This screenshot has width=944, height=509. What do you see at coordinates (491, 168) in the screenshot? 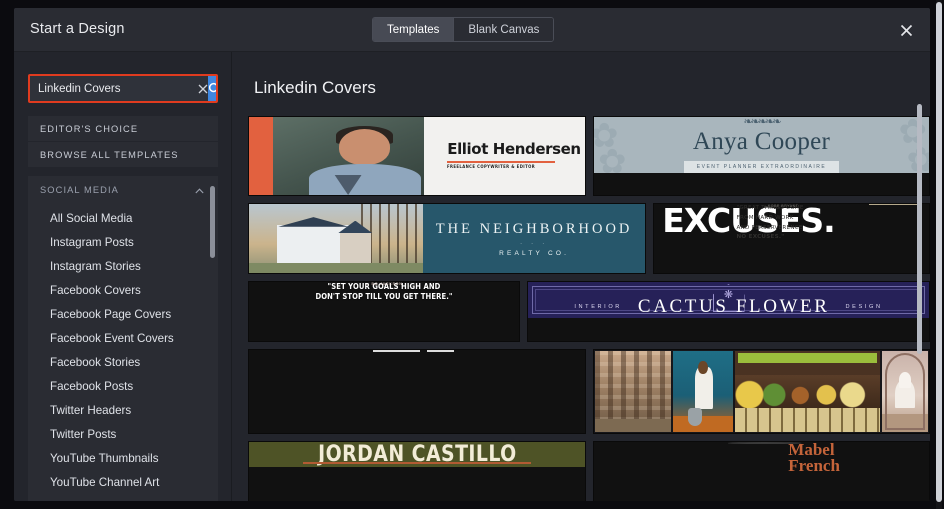
I see `template-subtitle: FREELANCE COPYWRITER & EDITOR` at bounding box center [491, 168].